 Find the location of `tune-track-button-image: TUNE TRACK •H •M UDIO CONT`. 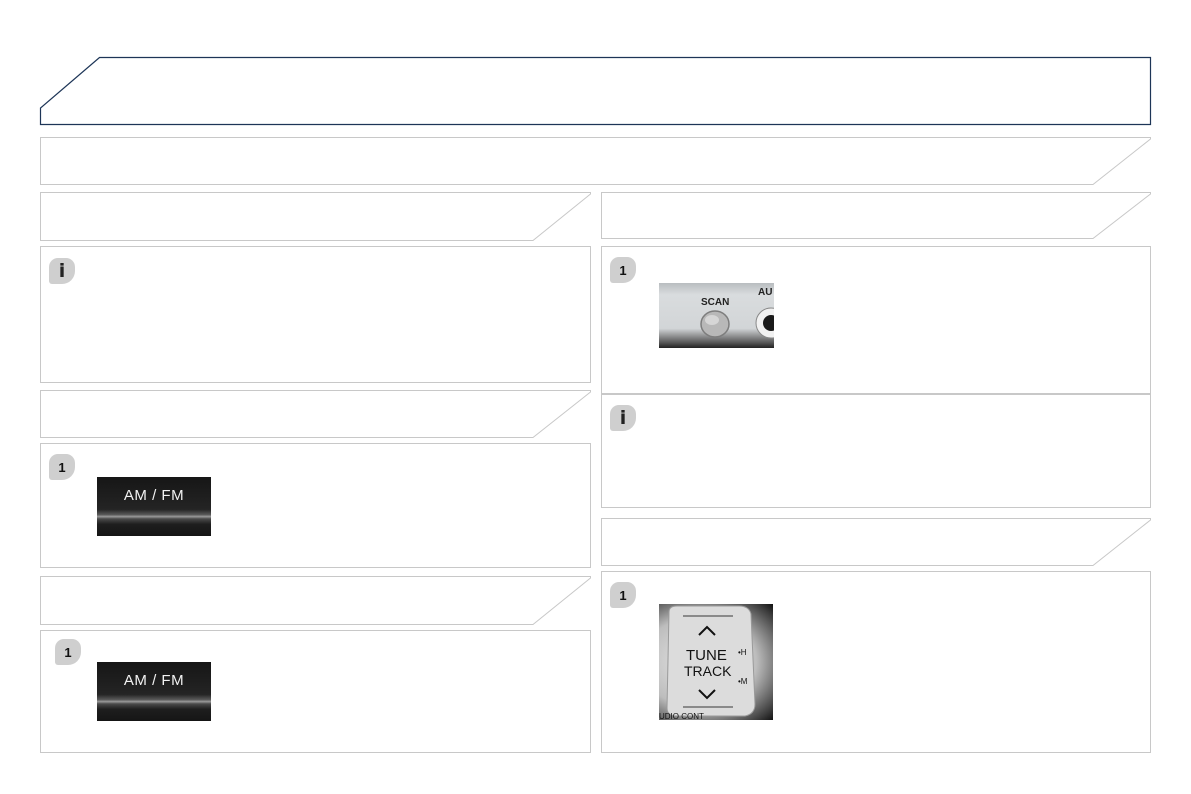

tune-track-button-image: TUNE TRACK •H •M UDIO CONT is located at coordinates (716, 662).